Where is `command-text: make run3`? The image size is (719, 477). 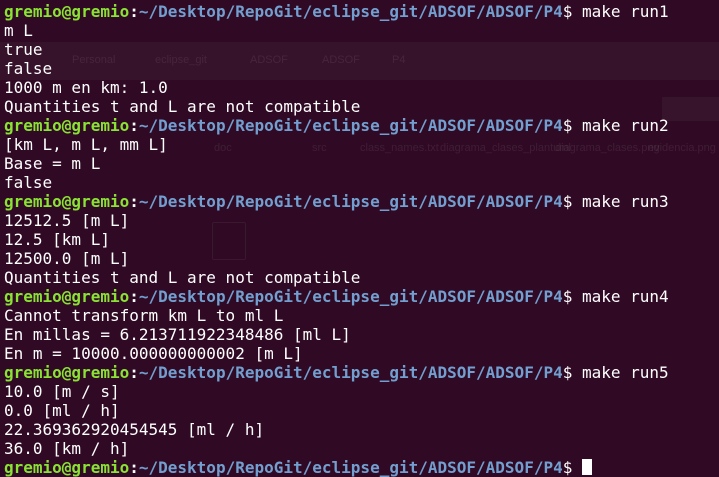 command-text: make run3 is located at coordinates (620, 201).